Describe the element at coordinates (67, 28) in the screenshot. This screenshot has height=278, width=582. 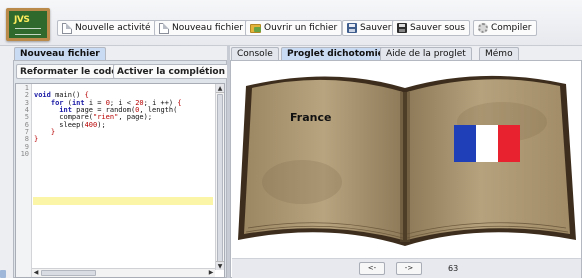
I see `new-document-icon` at that location.